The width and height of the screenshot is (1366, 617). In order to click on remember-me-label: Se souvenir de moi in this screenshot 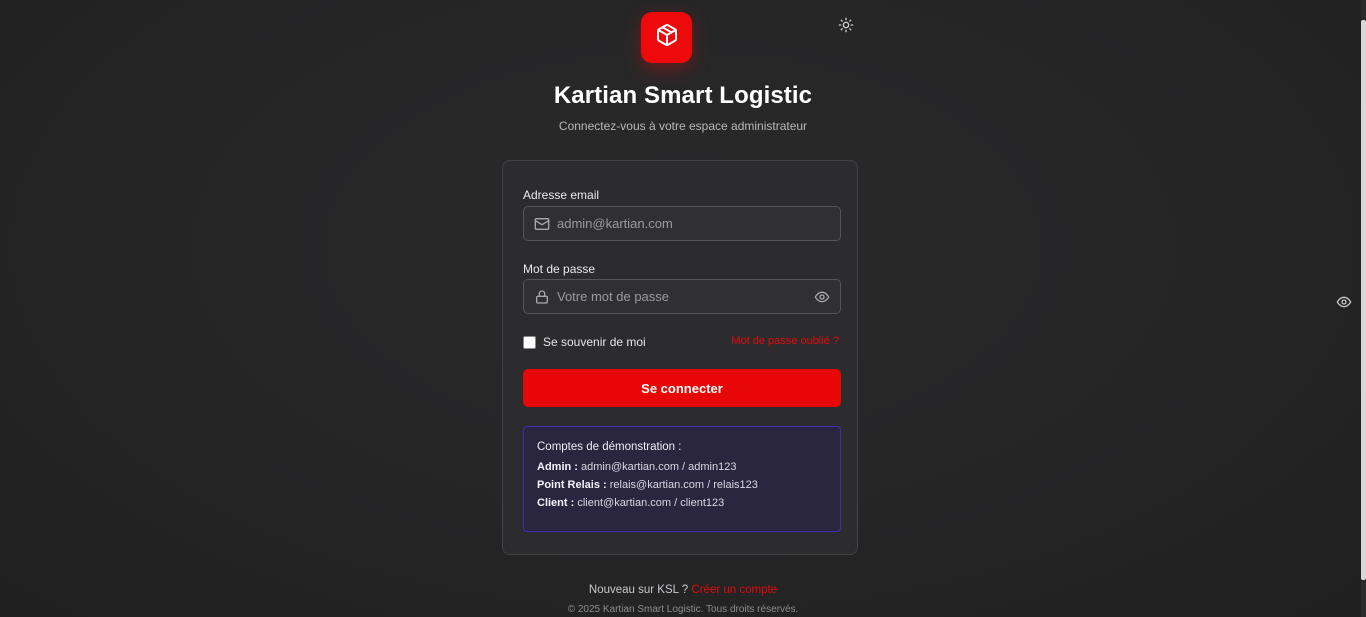, I will do `click(594, 342)`.